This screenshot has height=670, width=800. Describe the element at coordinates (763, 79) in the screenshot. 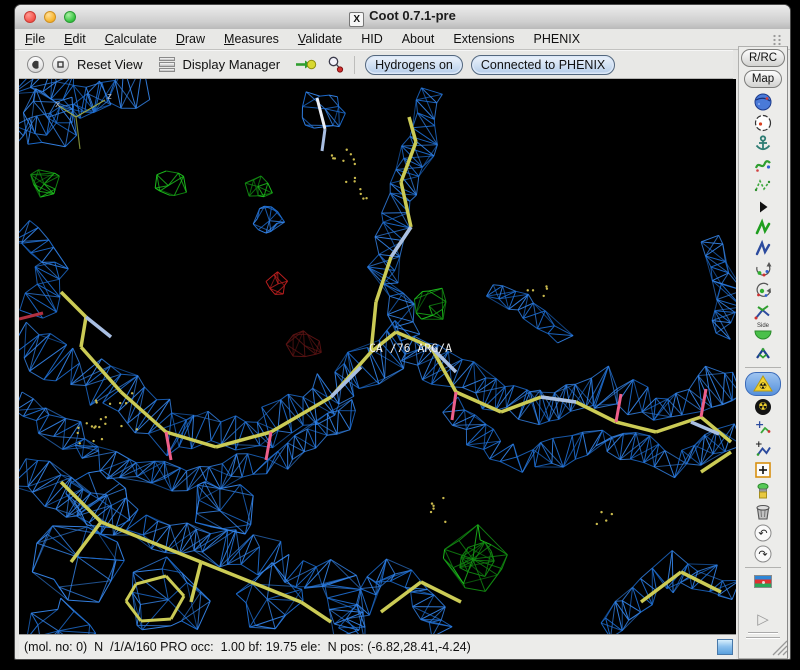

I see `map-button: Map` at that location.